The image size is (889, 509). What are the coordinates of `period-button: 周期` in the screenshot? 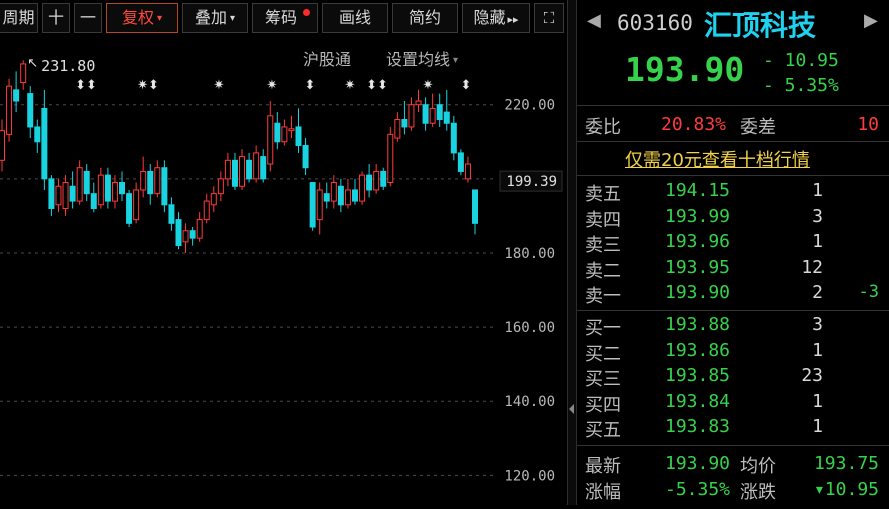 It's located at (19, 18).